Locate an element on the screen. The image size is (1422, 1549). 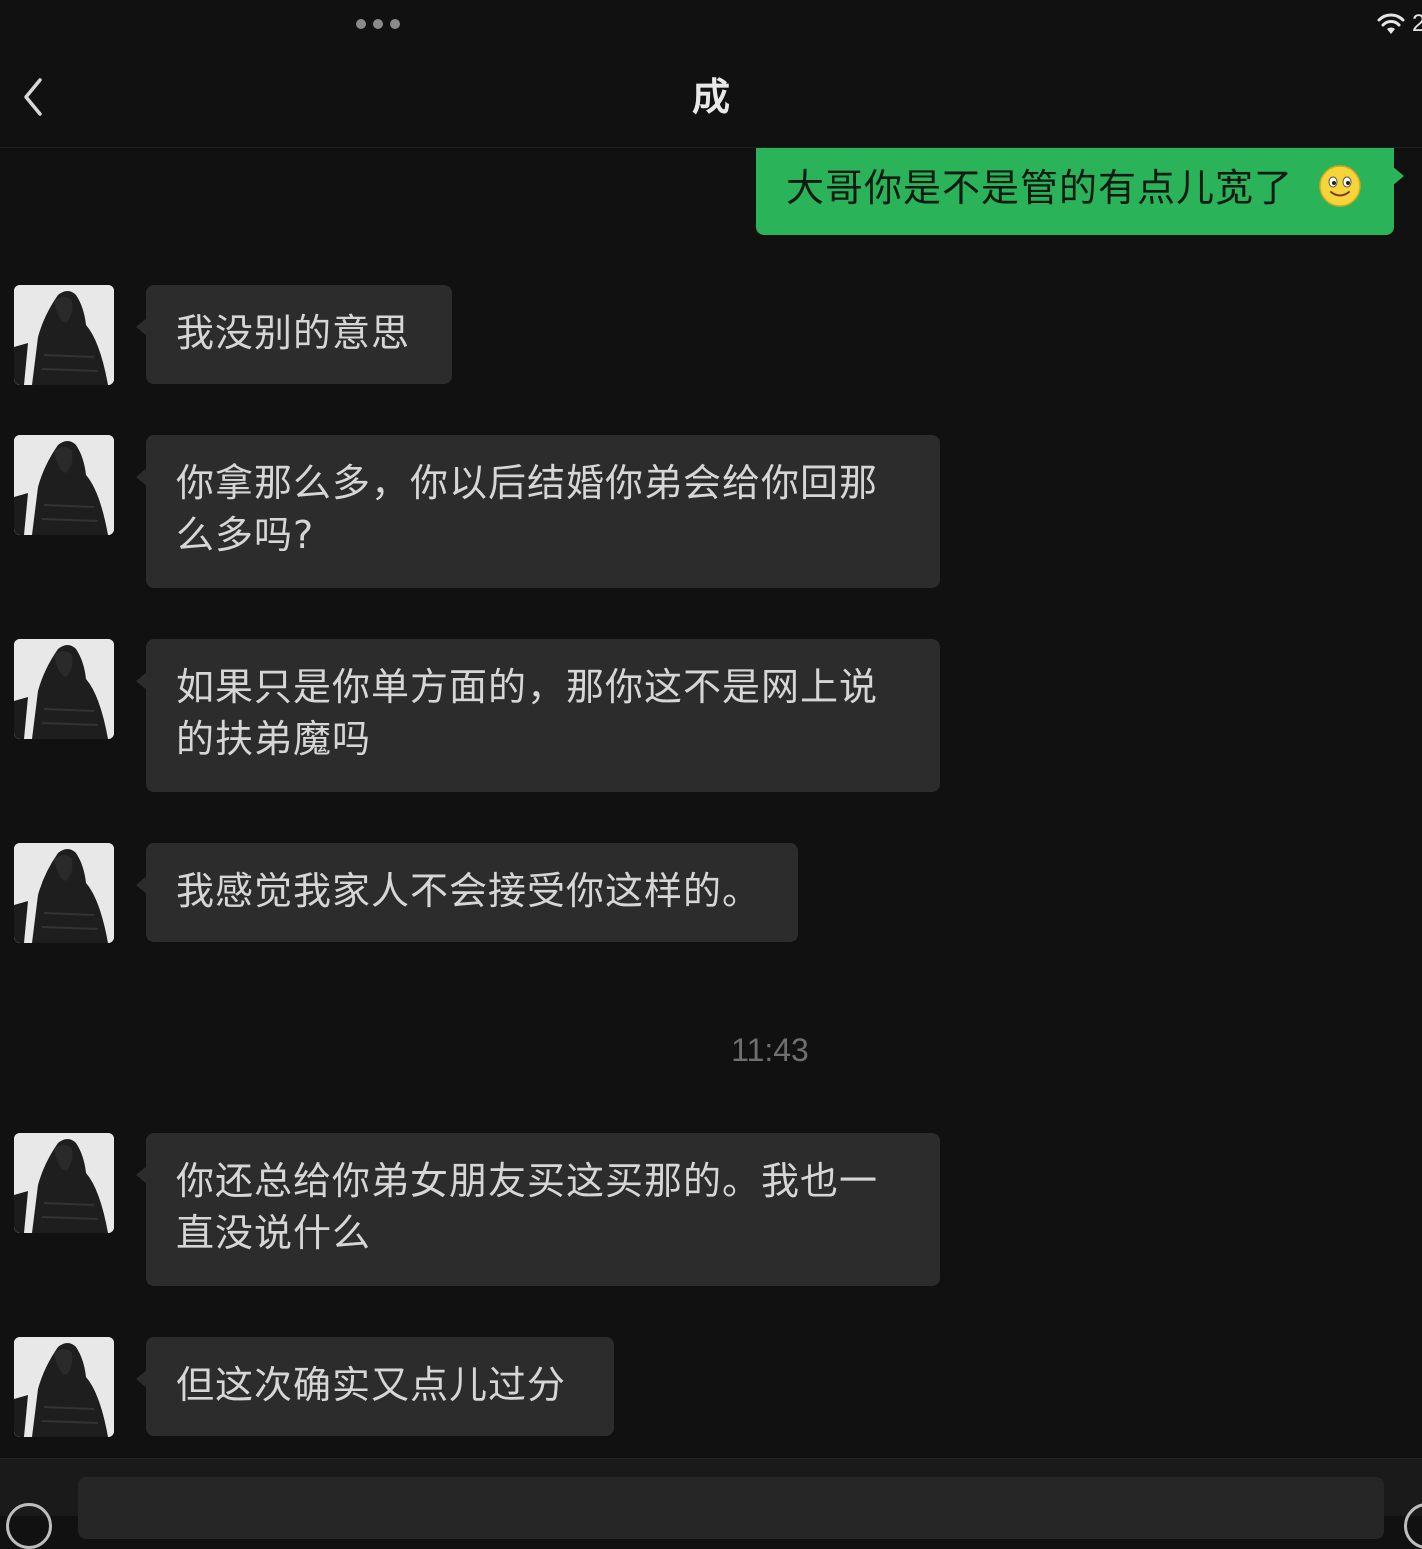
message-text: 如果只是你单方面的，那你这不是网上说的扶弟魔吗 is located at coordinates (527, 713).